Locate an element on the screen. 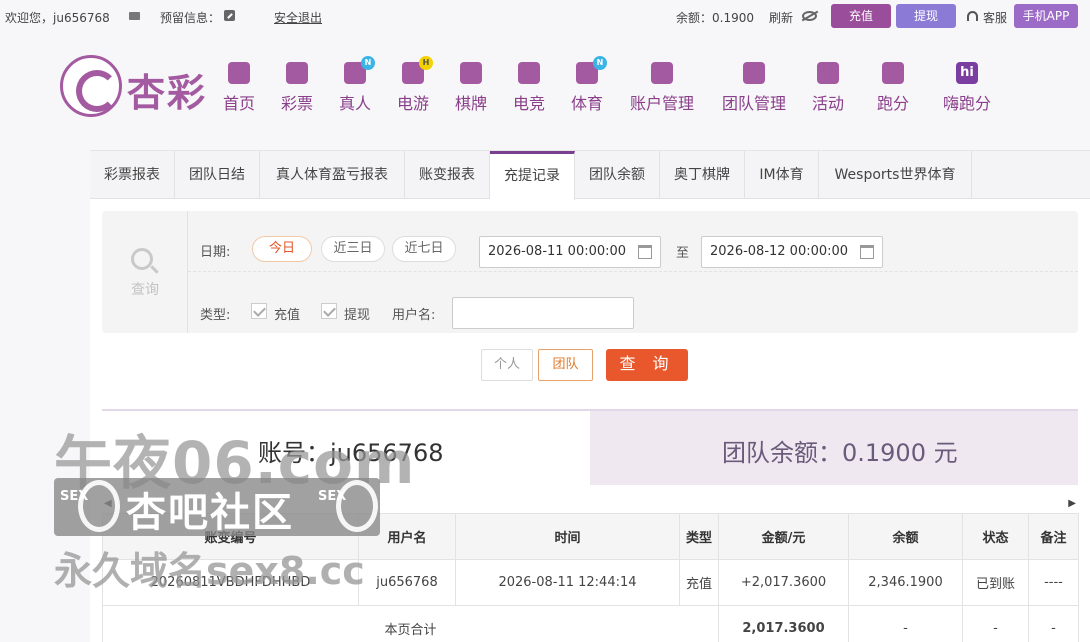 This screenshot has height=642, width=1090. start-date-input: 2026-08-11 00:00:00 is located at coordinates (570, 252).